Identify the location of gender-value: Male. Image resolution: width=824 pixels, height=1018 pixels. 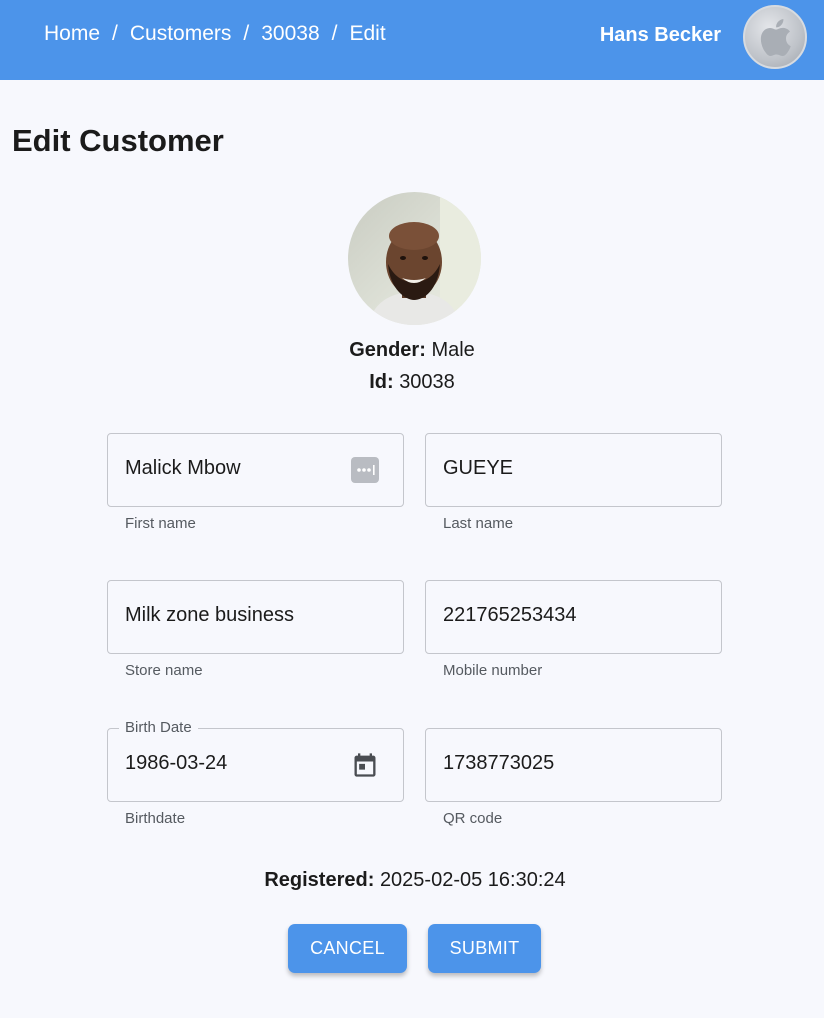
(453, 350).